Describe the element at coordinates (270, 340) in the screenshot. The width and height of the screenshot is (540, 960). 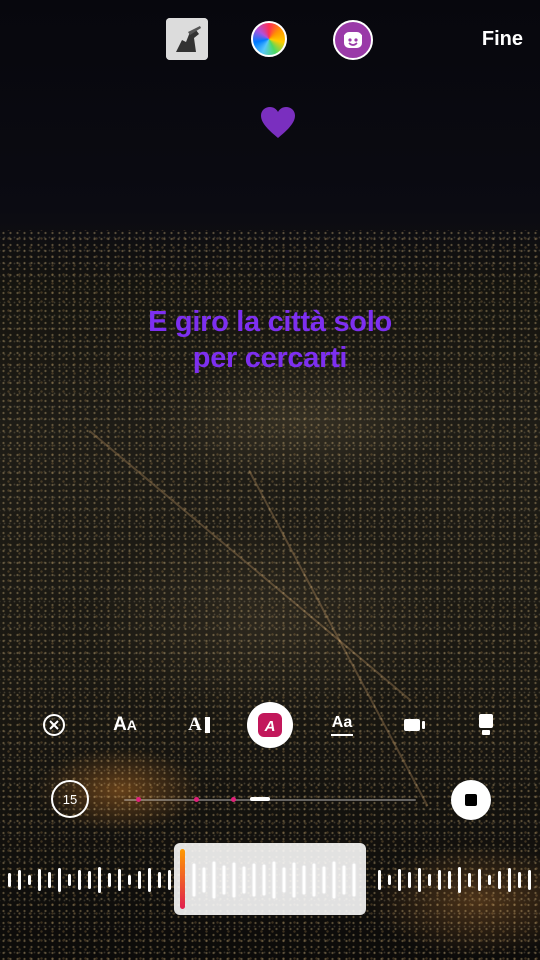
I see `lyrics-text: E giro la città solo per cercarti` at that location.